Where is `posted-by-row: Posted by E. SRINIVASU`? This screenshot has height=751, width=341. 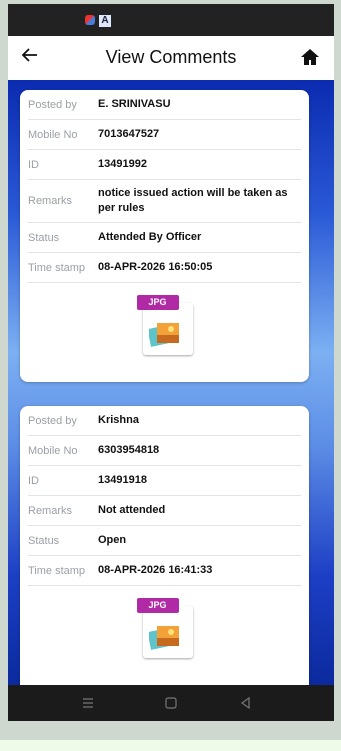 posted-by-row: Posted by E. SRINIVASU is located at coordinates (164, 105).